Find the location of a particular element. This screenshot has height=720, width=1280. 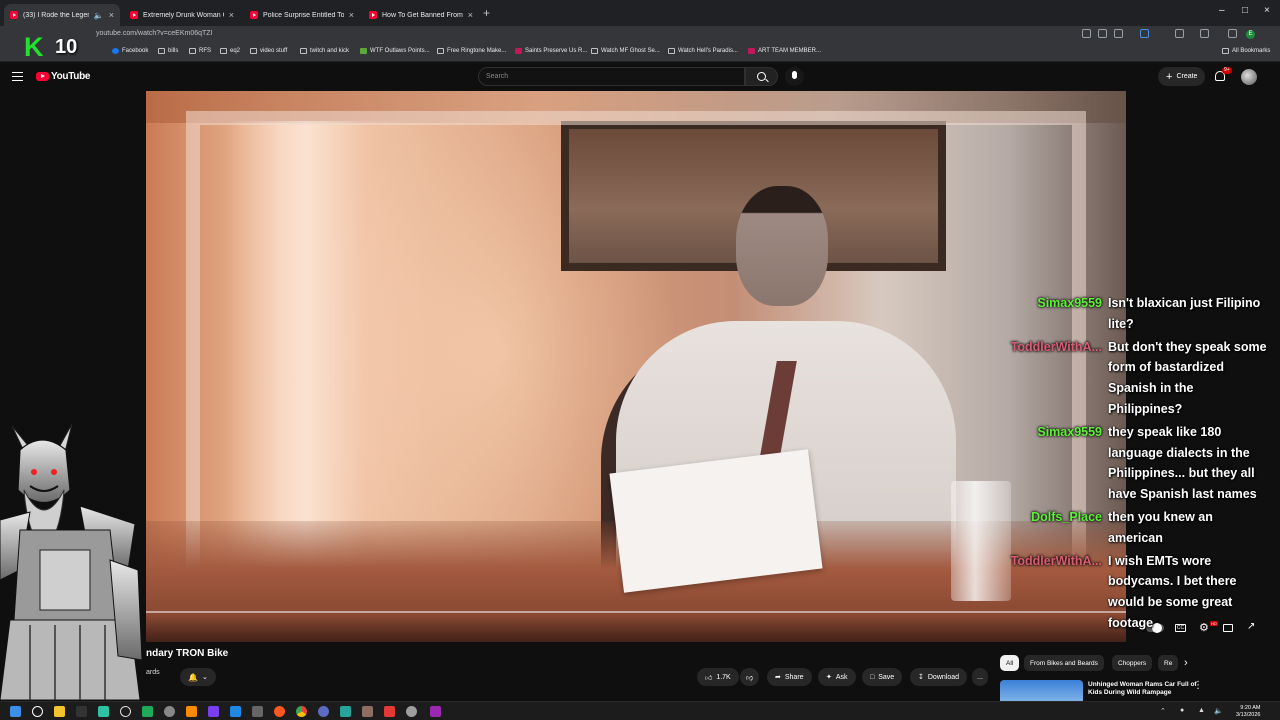

taskbar-clock: 9:20 AM 3/13/2026 is located at coordinates (1248, 712).